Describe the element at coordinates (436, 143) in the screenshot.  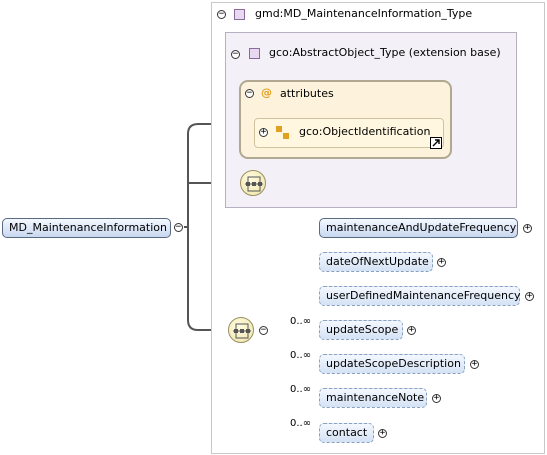
I see `link-arrow-icon` at that location.